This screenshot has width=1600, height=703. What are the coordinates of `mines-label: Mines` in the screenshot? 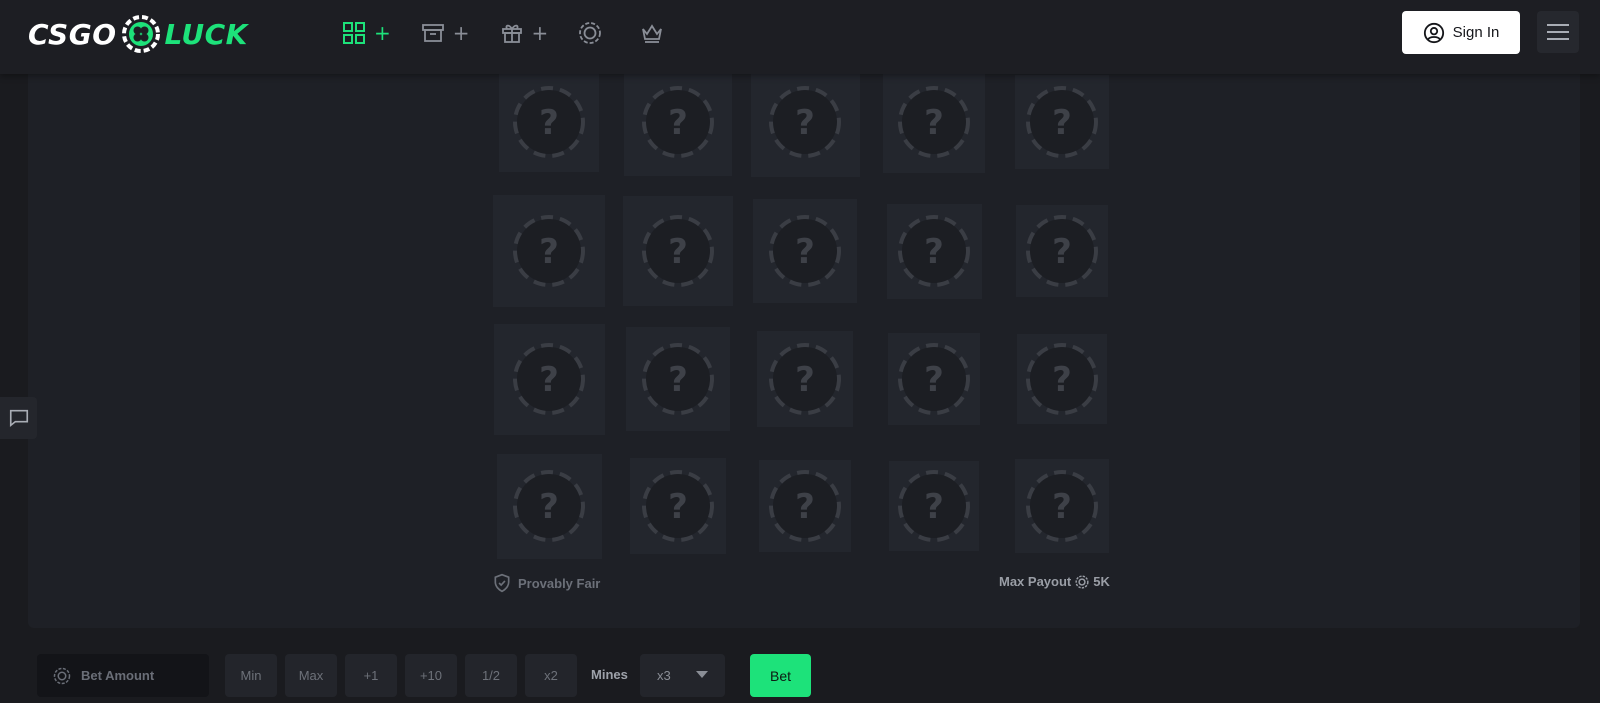 It's located at (609, 674).